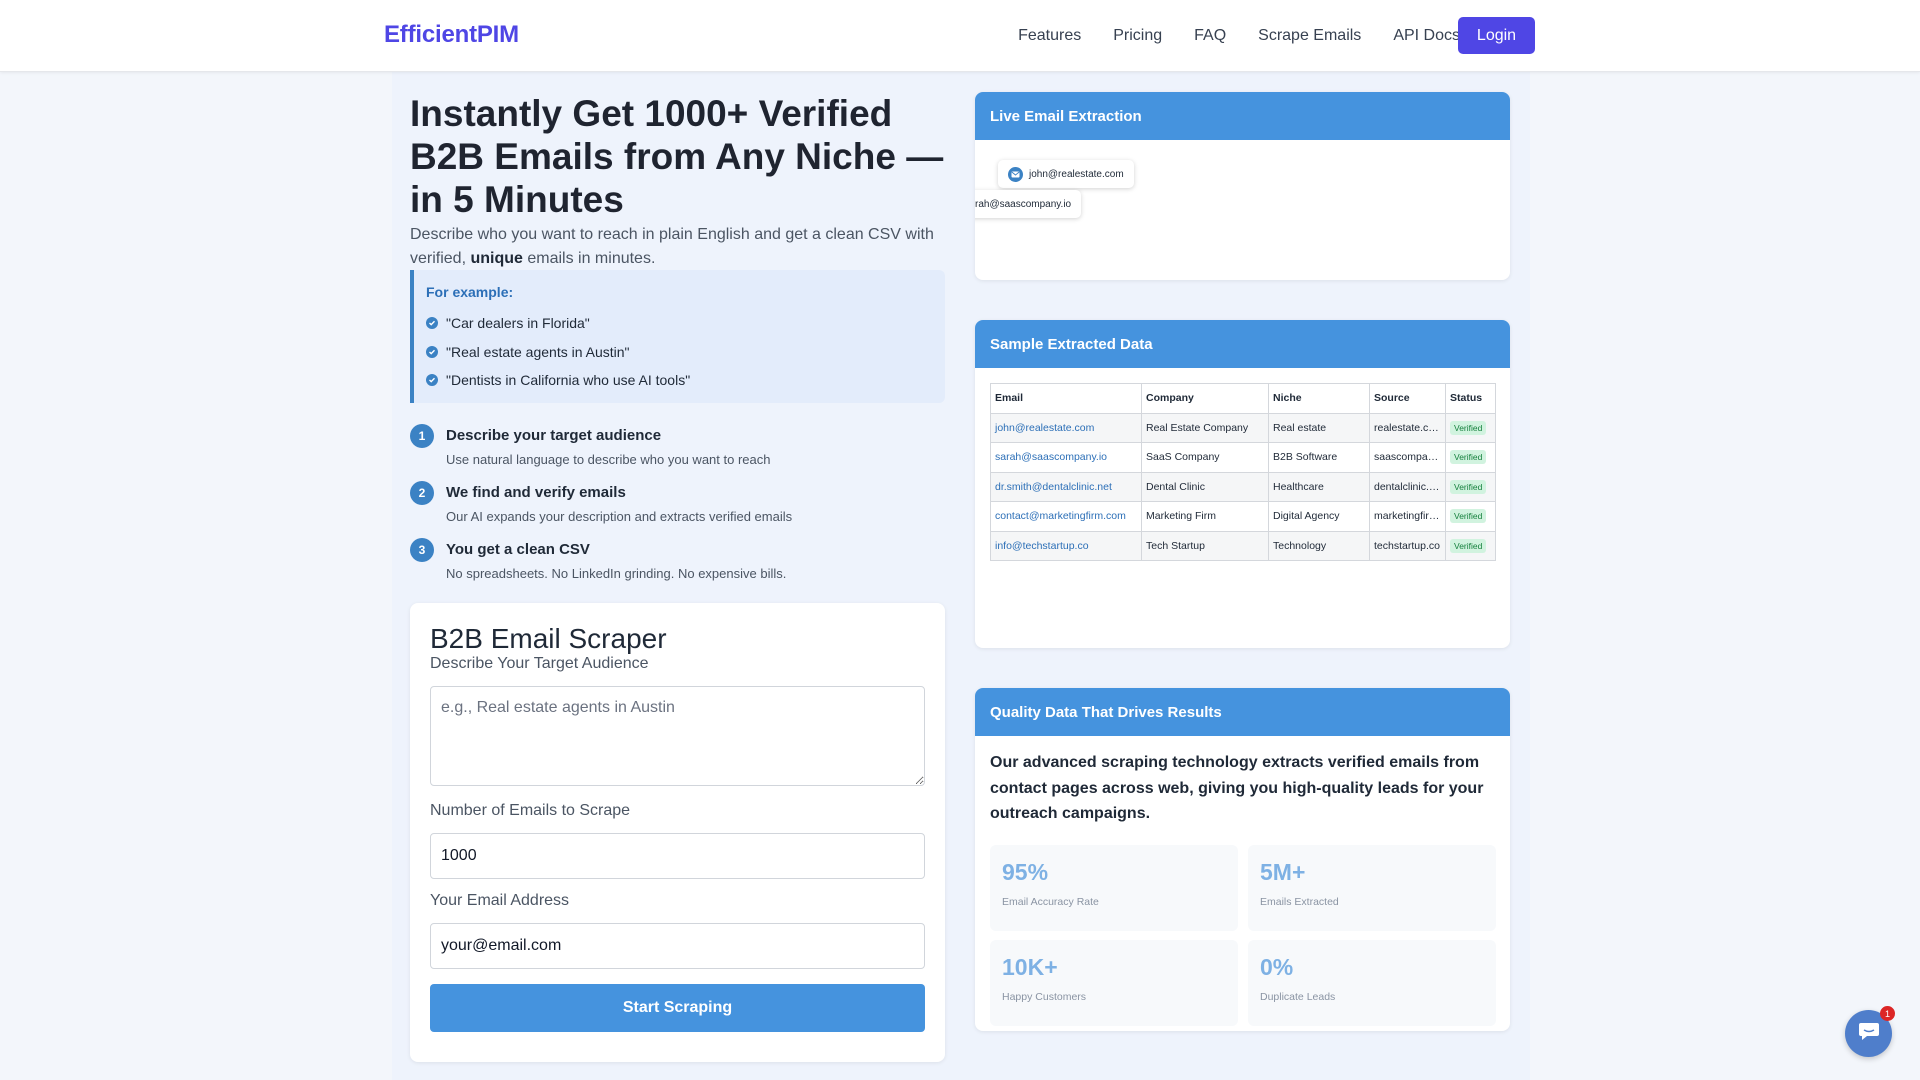  Describe the element at coordinates (1319, 457) in the screenshot. I see `niche-cell: B2B Software` at that location.